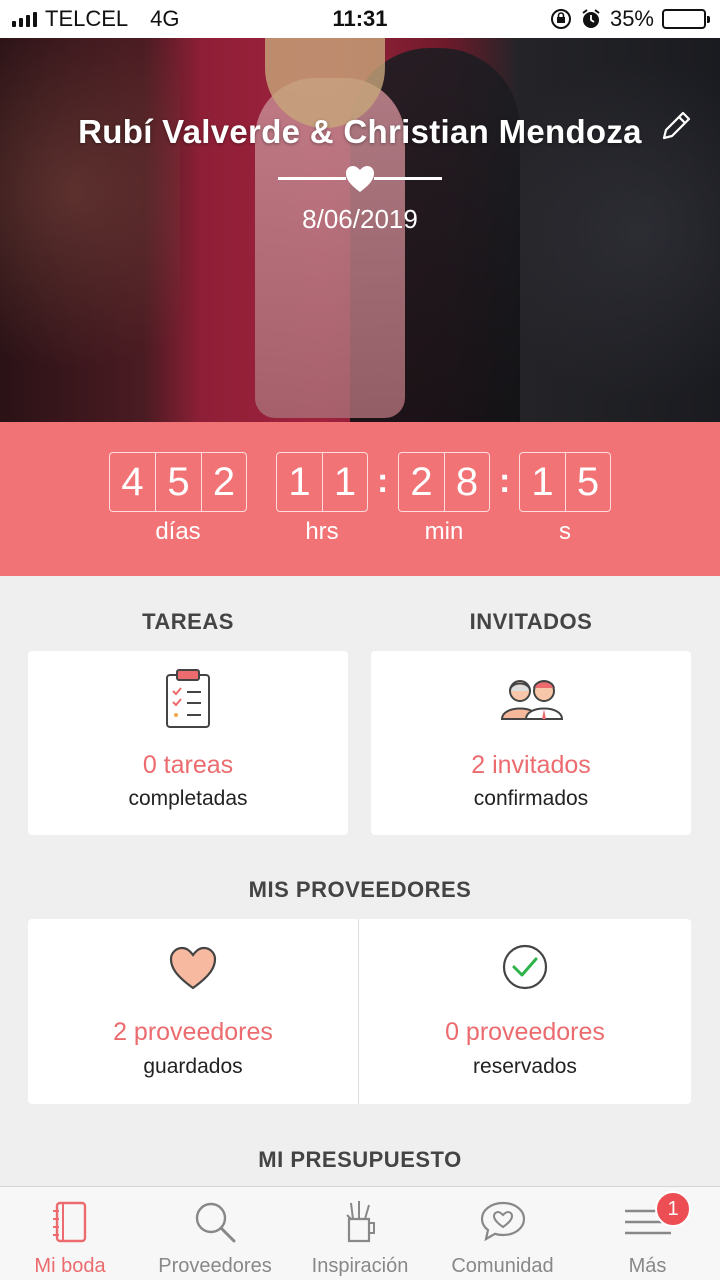 The height and width of the screenshot is (1280, 720). Describe the element at coordinates (686, 19) in the screenshot. I see `battery-icon` at that location.